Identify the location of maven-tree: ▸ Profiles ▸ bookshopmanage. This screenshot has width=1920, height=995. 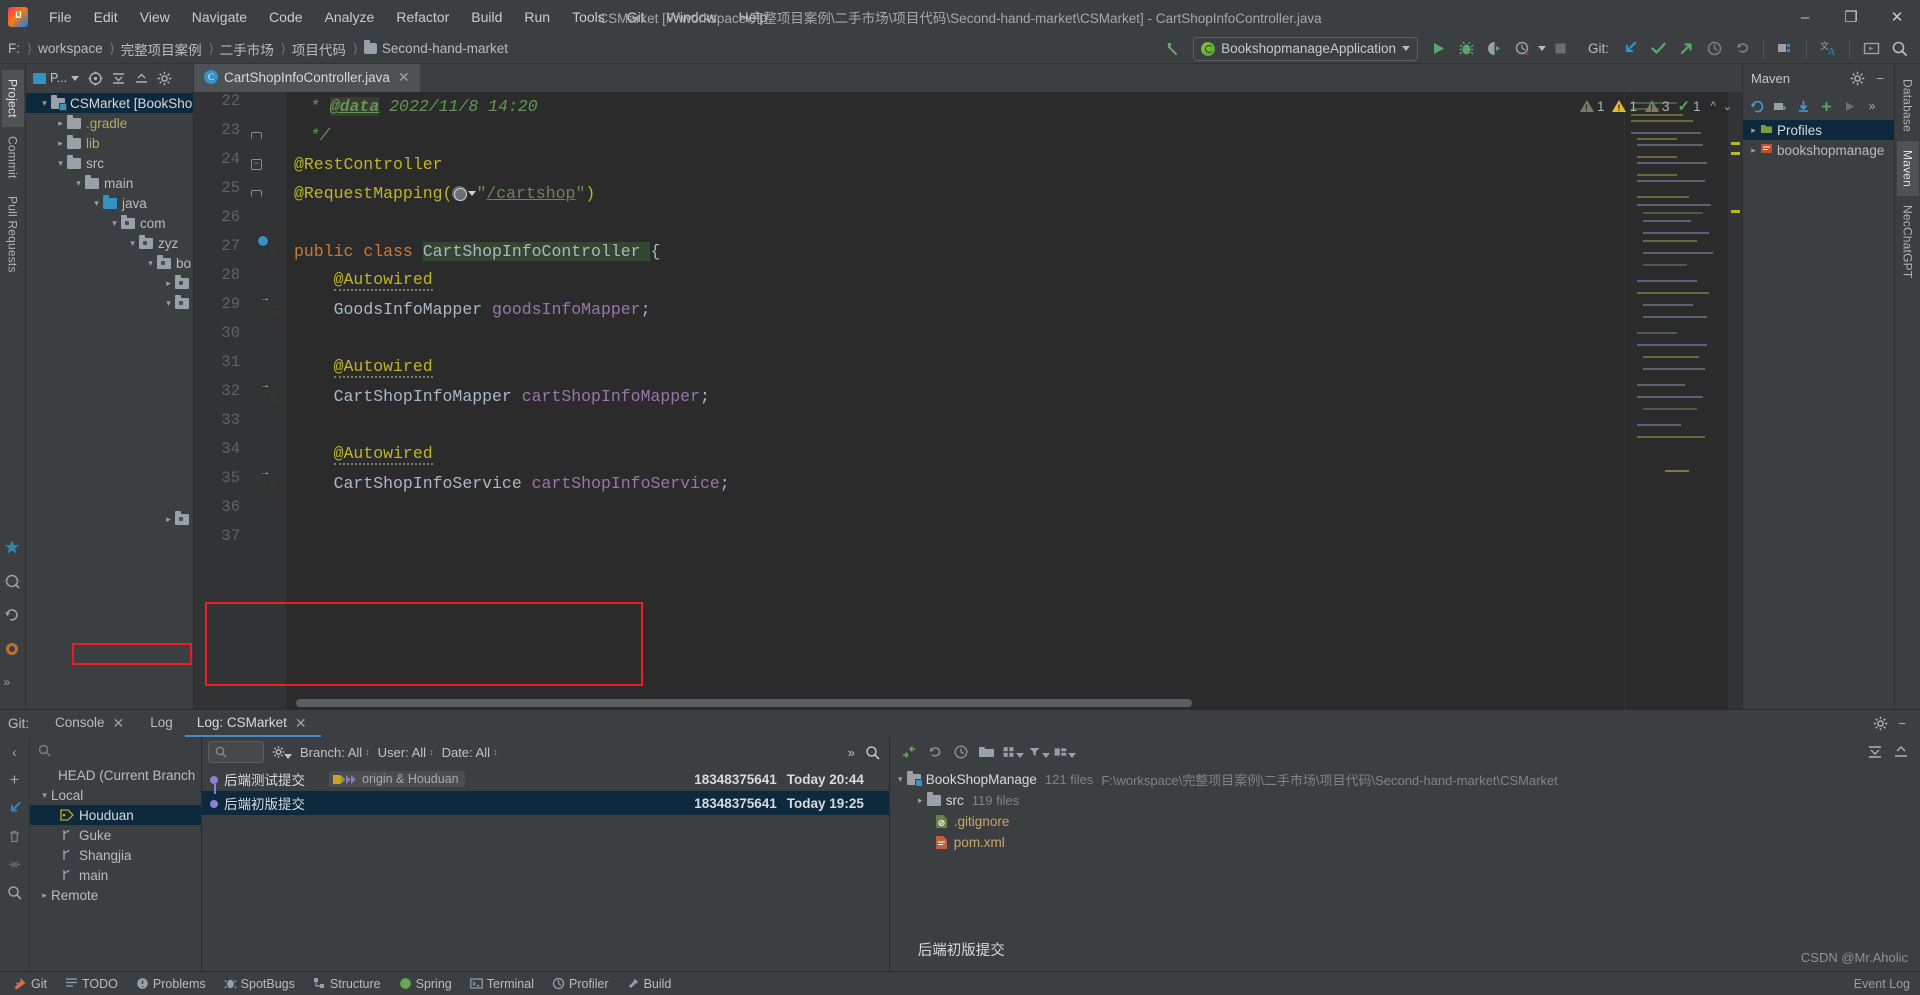
(1818, 414).